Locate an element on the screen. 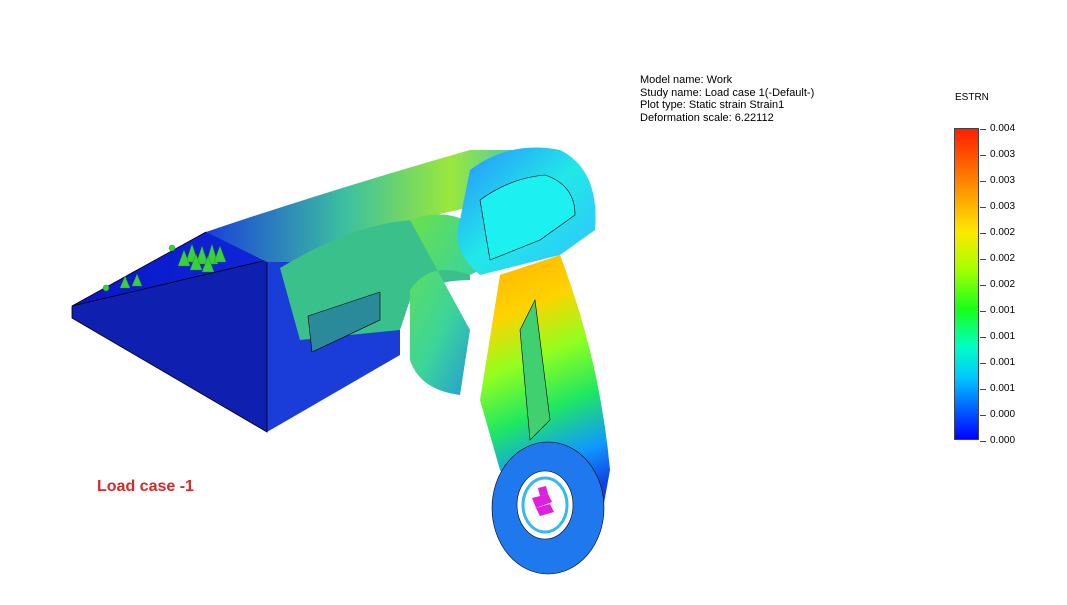 Image resolution: width=1067 pixels, height=605 pixels. deformation-scale-text: Deformation scale: 6.22112 is located at coordinates (707, 117).